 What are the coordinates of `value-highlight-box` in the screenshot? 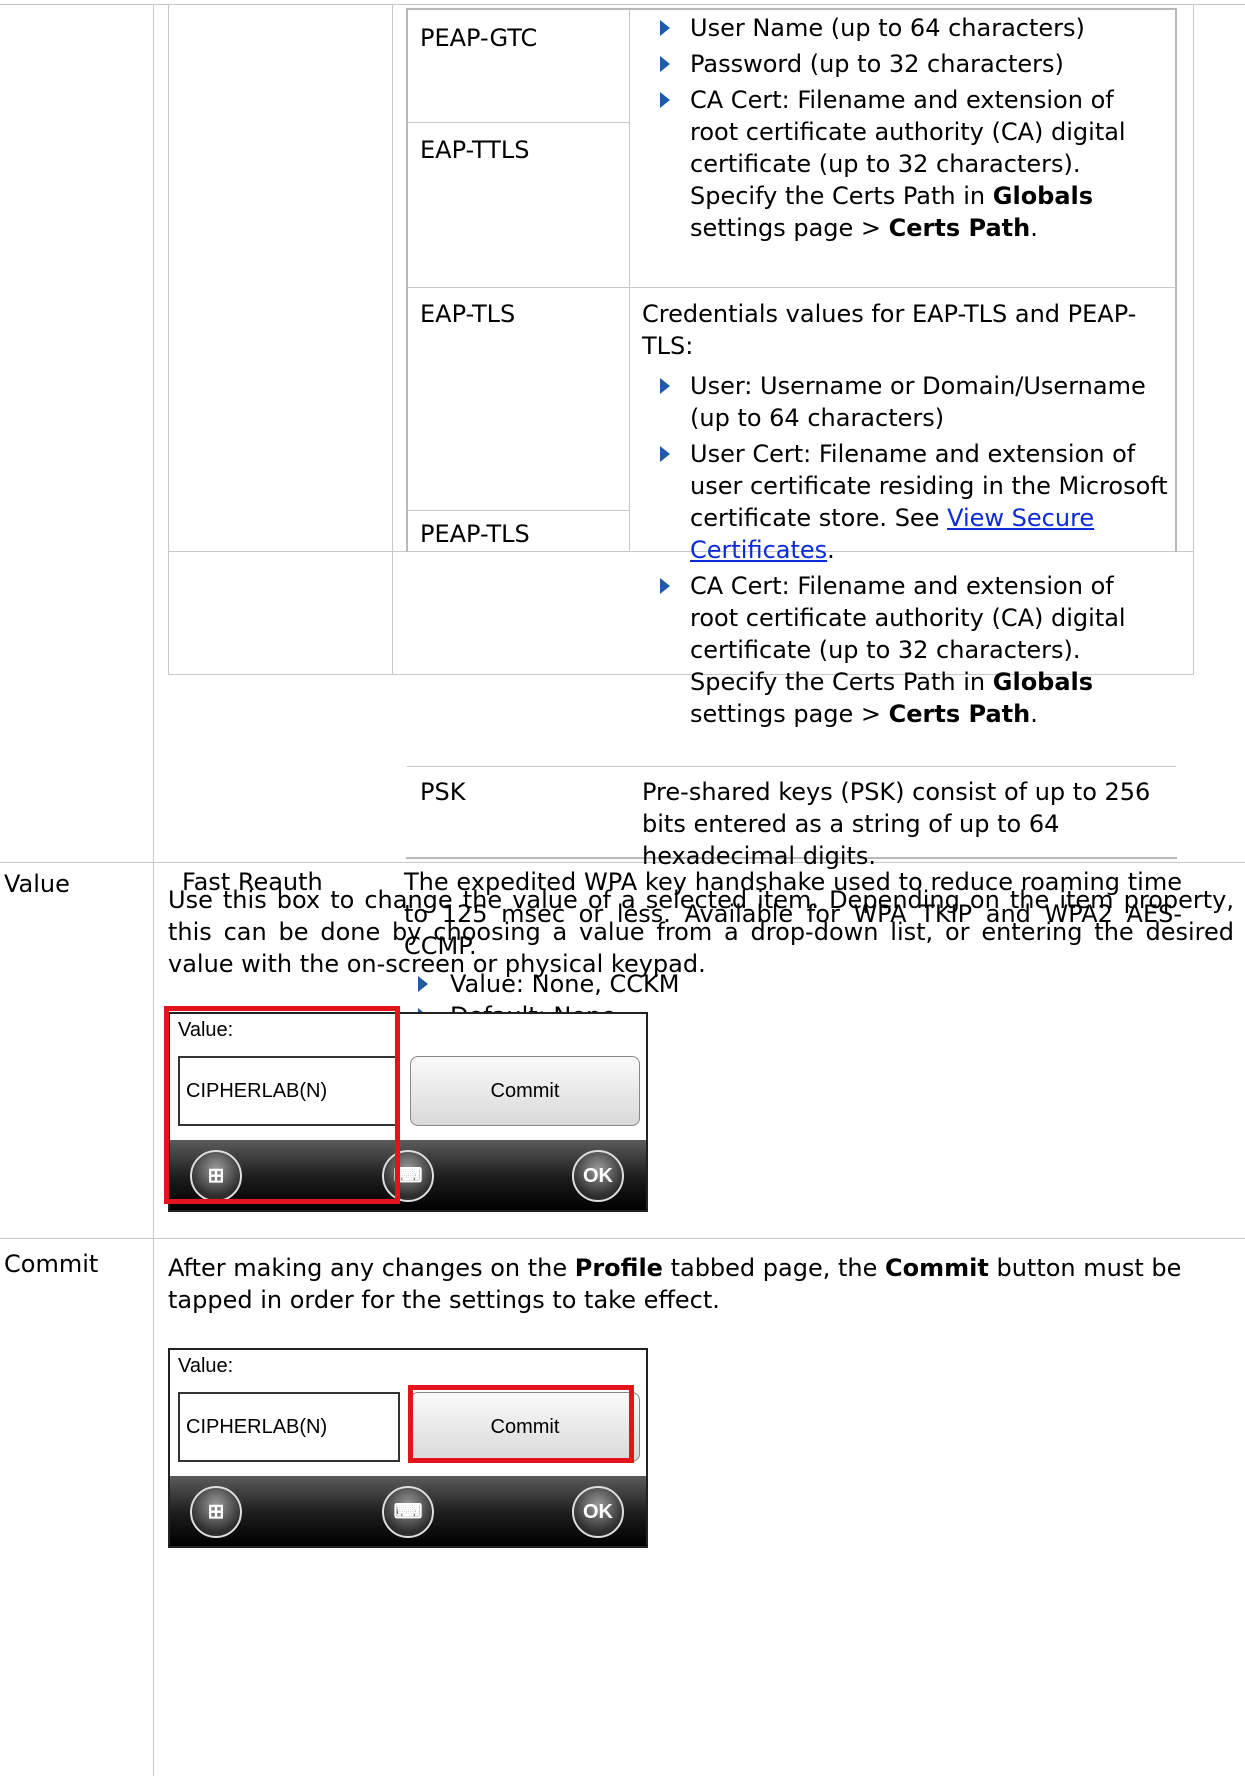 It's located at (282, 1105).